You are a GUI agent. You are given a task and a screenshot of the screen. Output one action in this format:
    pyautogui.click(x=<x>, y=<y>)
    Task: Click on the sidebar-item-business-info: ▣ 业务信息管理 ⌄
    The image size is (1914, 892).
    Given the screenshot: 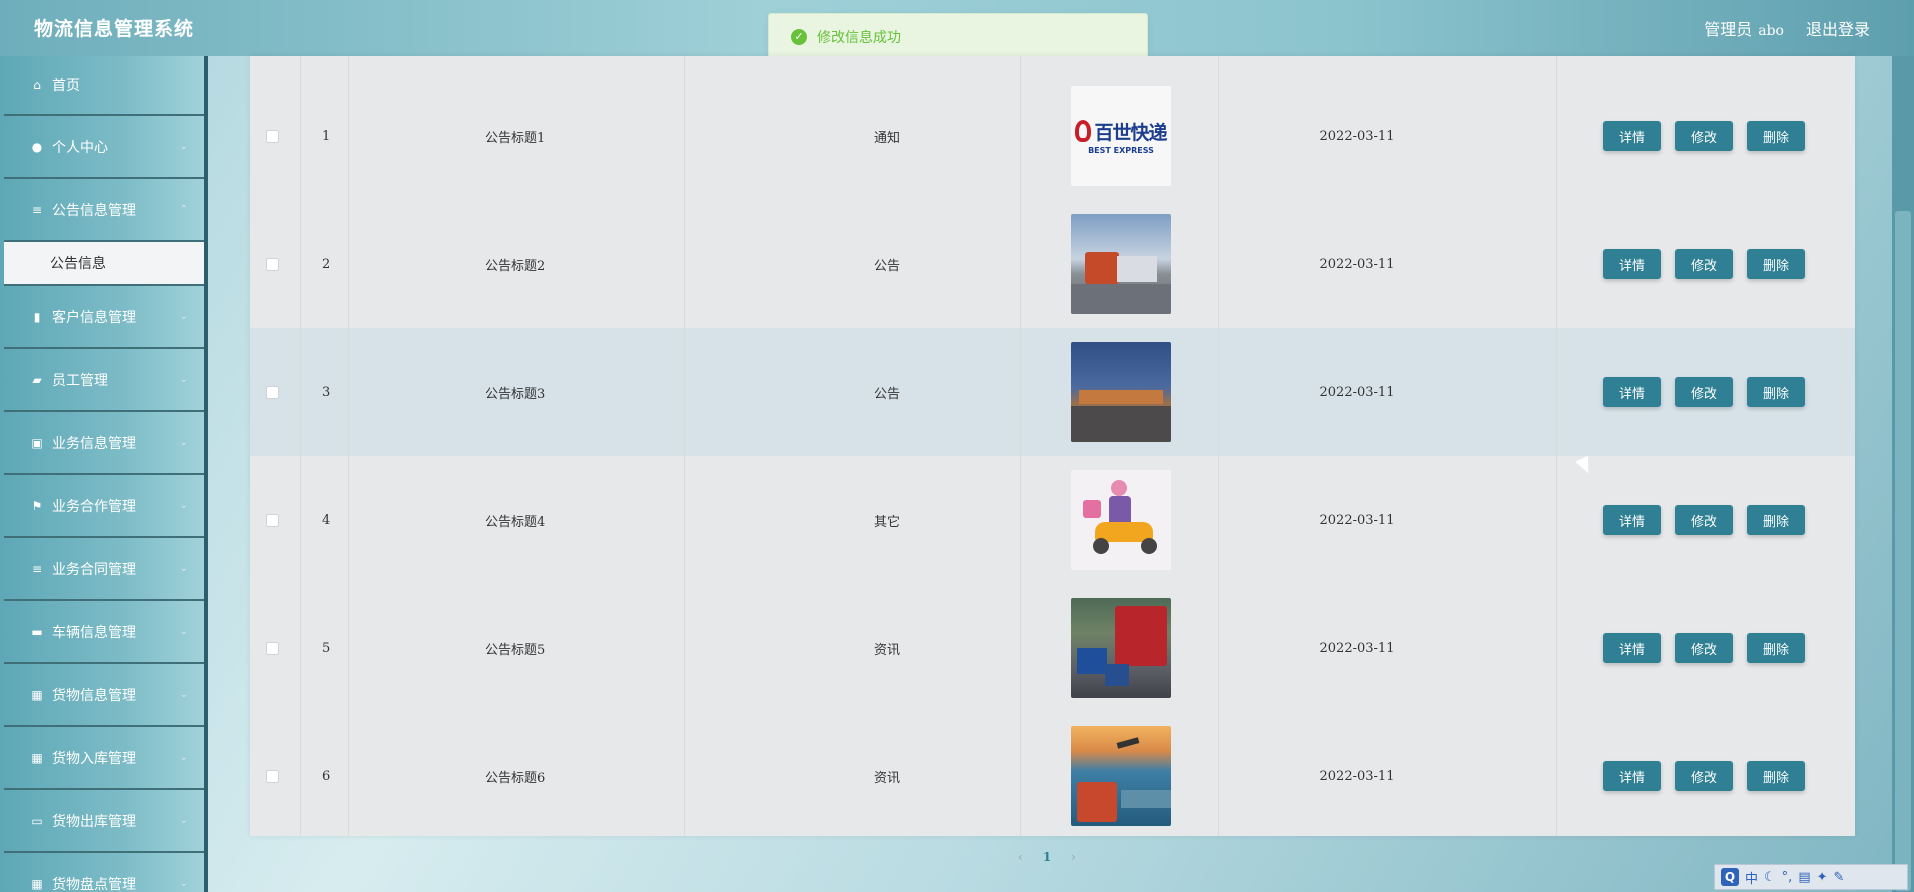 What is the action you would take?
    pyautogui.click(x=104, y=443)
    